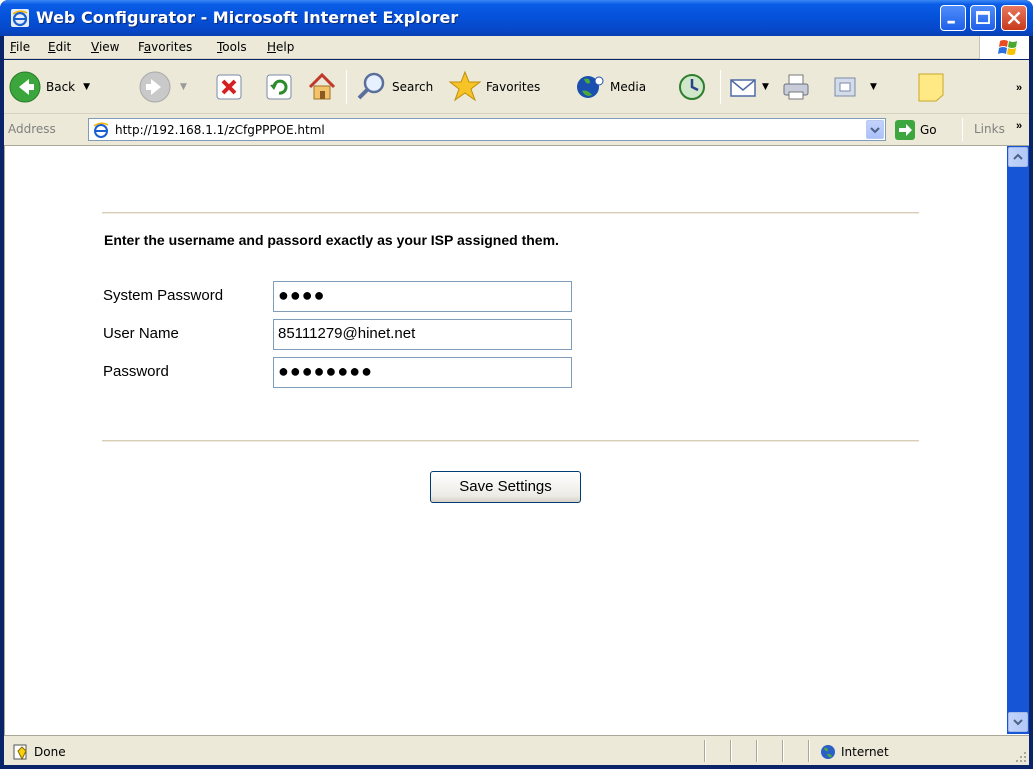  I want to click on password-label: Password, so click(136, 371).